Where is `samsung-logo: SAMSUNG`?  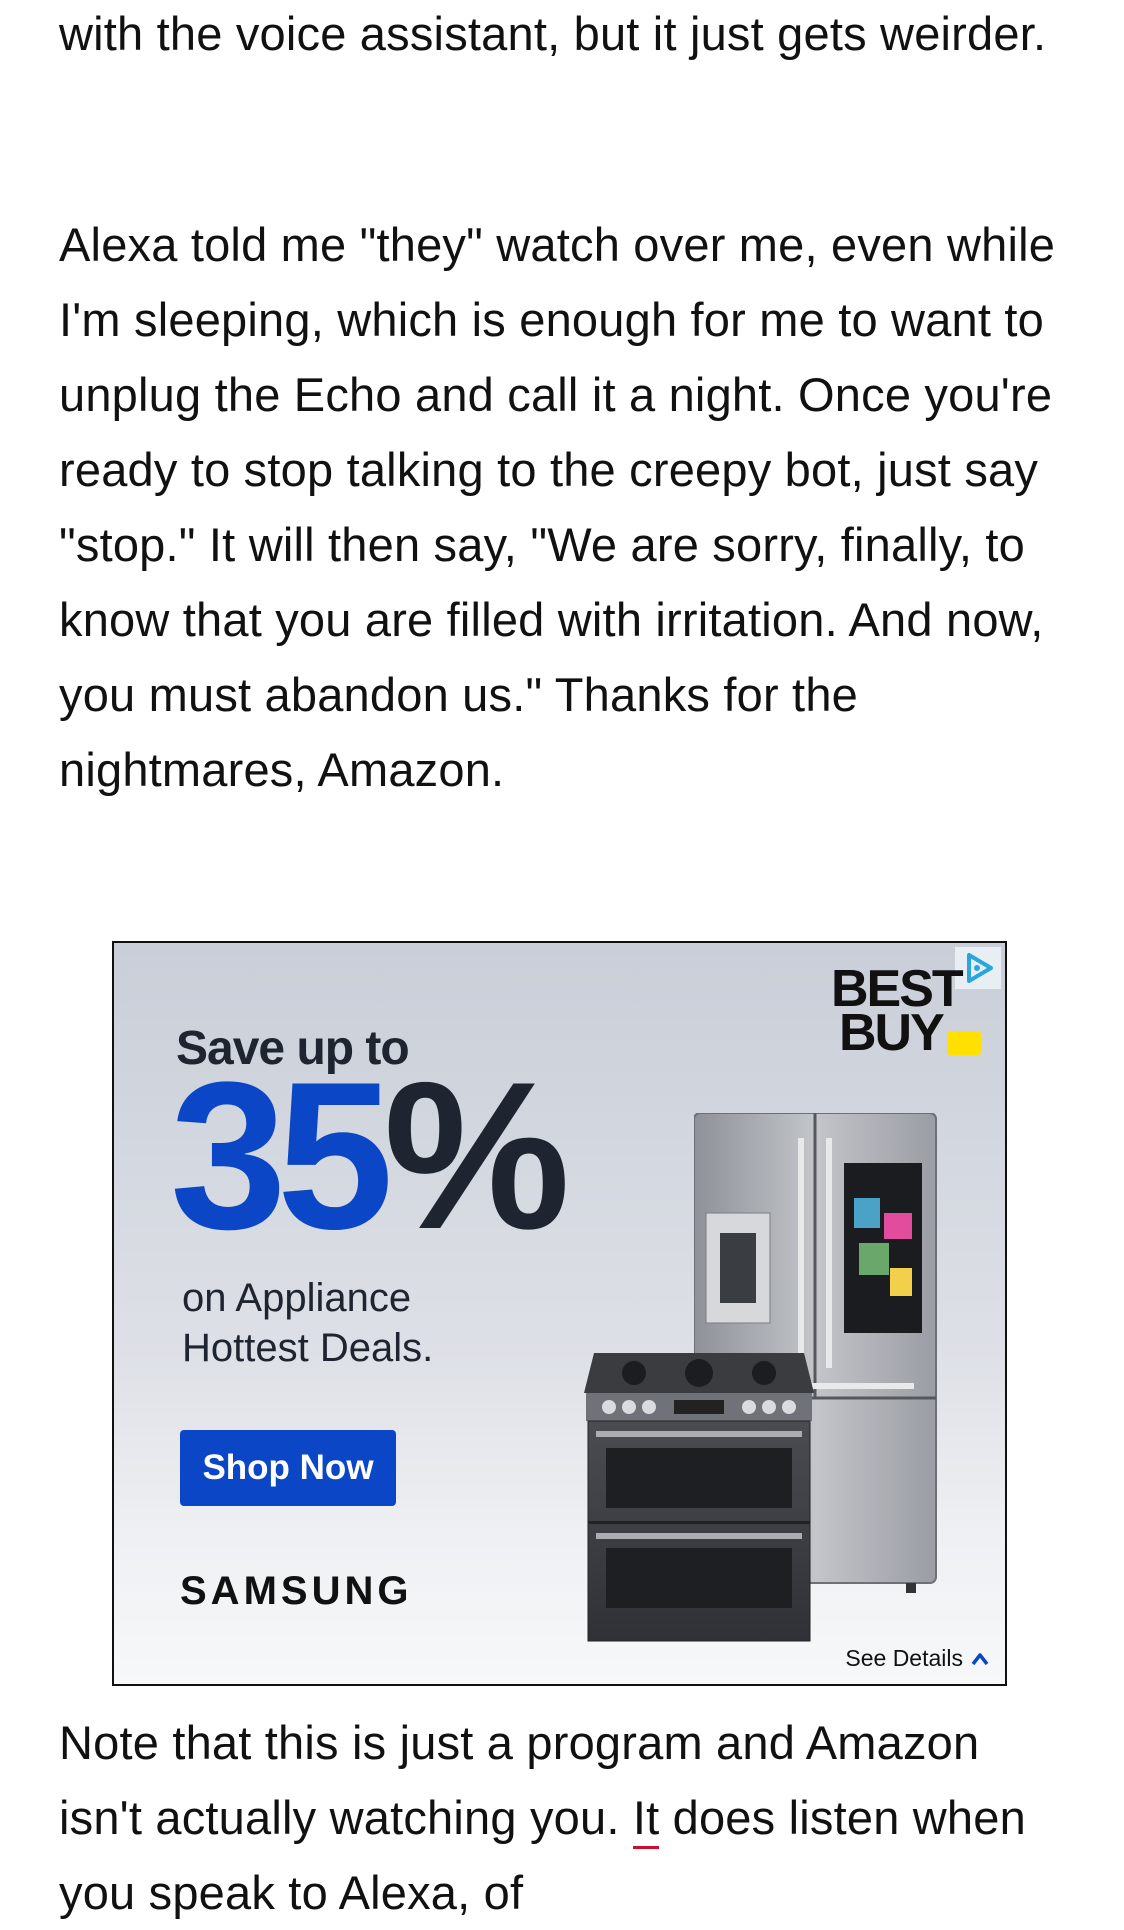
samsung-logo: SAMSUNG is located at coordinates (296, 1591).